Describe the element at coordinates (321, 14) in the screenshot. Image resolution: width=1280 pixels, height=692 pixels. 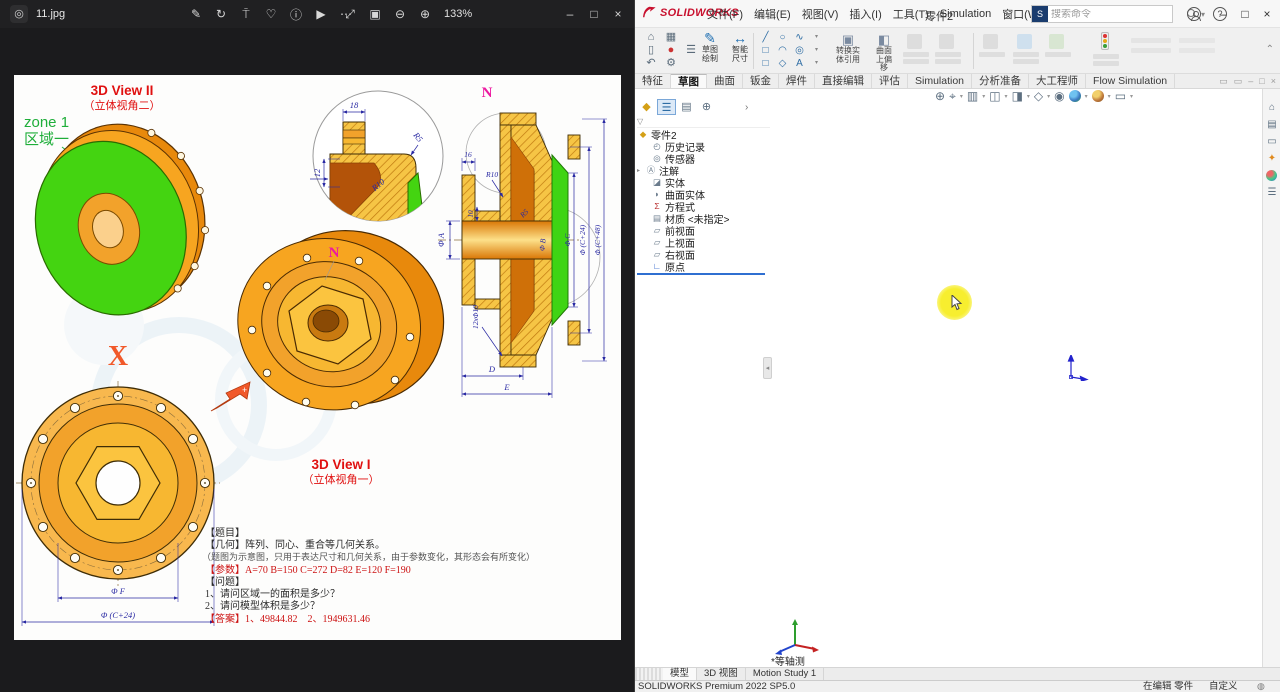
I see `slideshow-icon: ▶` at that location.